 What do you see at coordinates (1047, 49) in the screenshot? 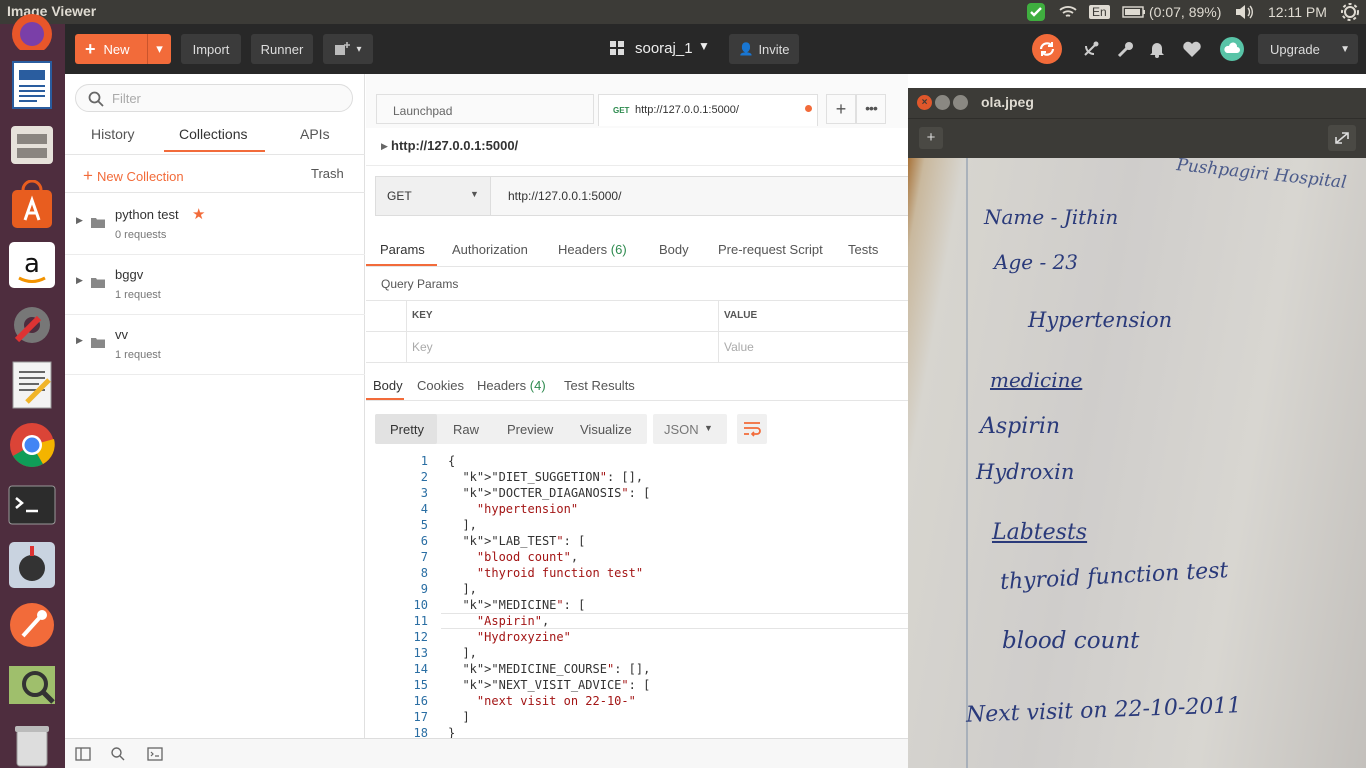
I see `sync-icon` at bounding box center [1047, 49].